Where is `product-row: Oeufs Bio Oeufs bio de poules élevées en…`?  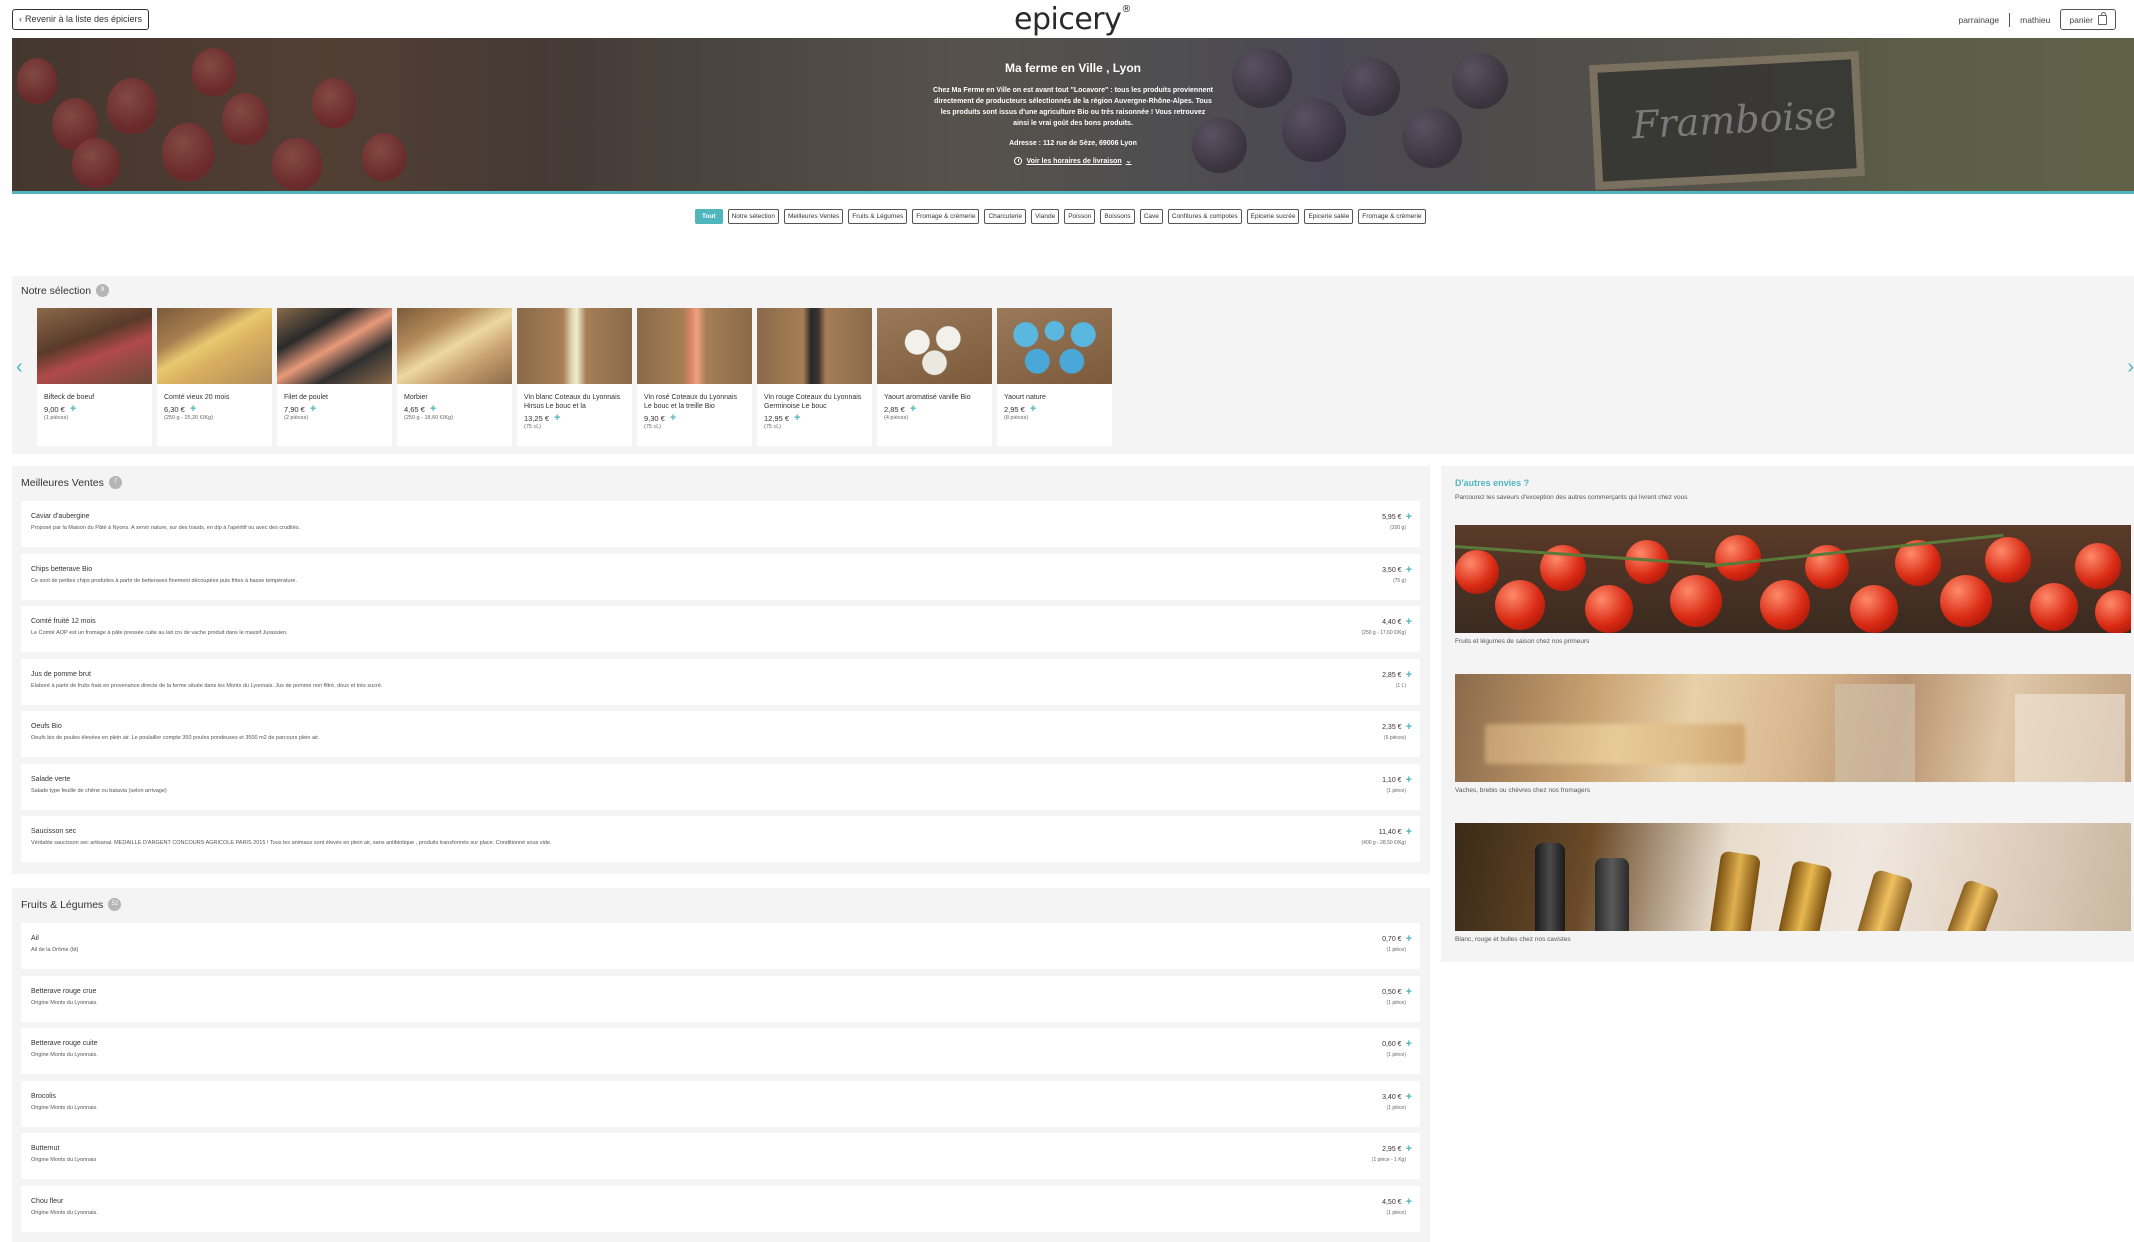
product-row: Oeufs Bio Oeufs bio de poules élevées en… is located at coordinates (720, 734).